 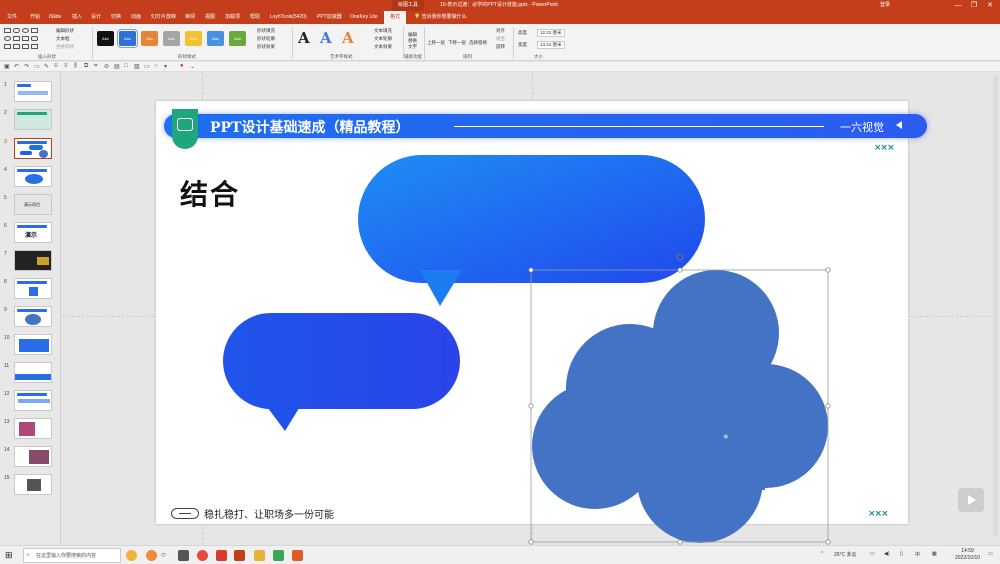 What do you see at coordinates (163, 554) in the screenshot?
I see `task-view-icon: ○` at bounding box center [163, 554].